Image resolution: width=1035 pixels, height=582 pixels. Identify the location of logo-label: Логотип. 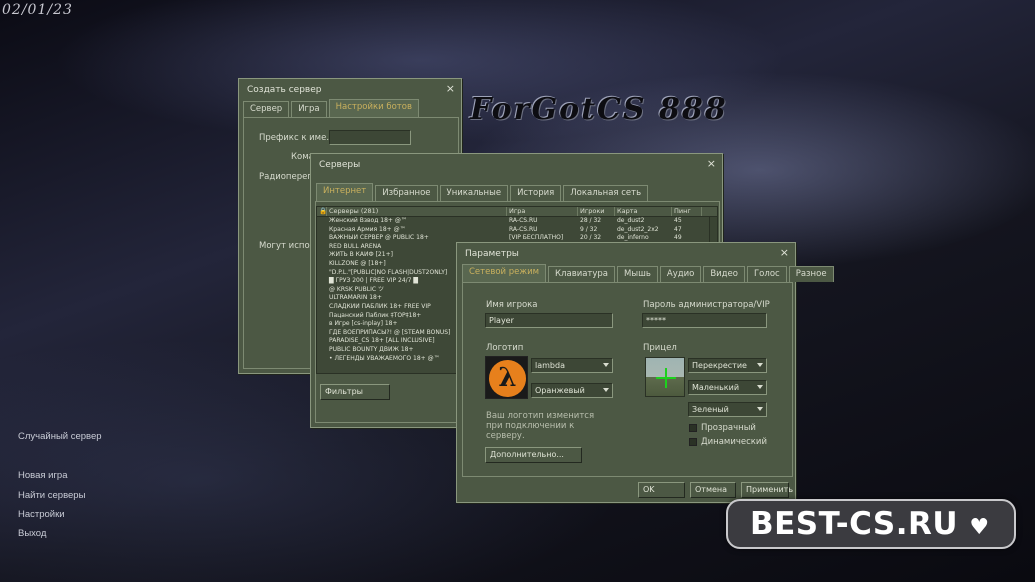
(505, 348).